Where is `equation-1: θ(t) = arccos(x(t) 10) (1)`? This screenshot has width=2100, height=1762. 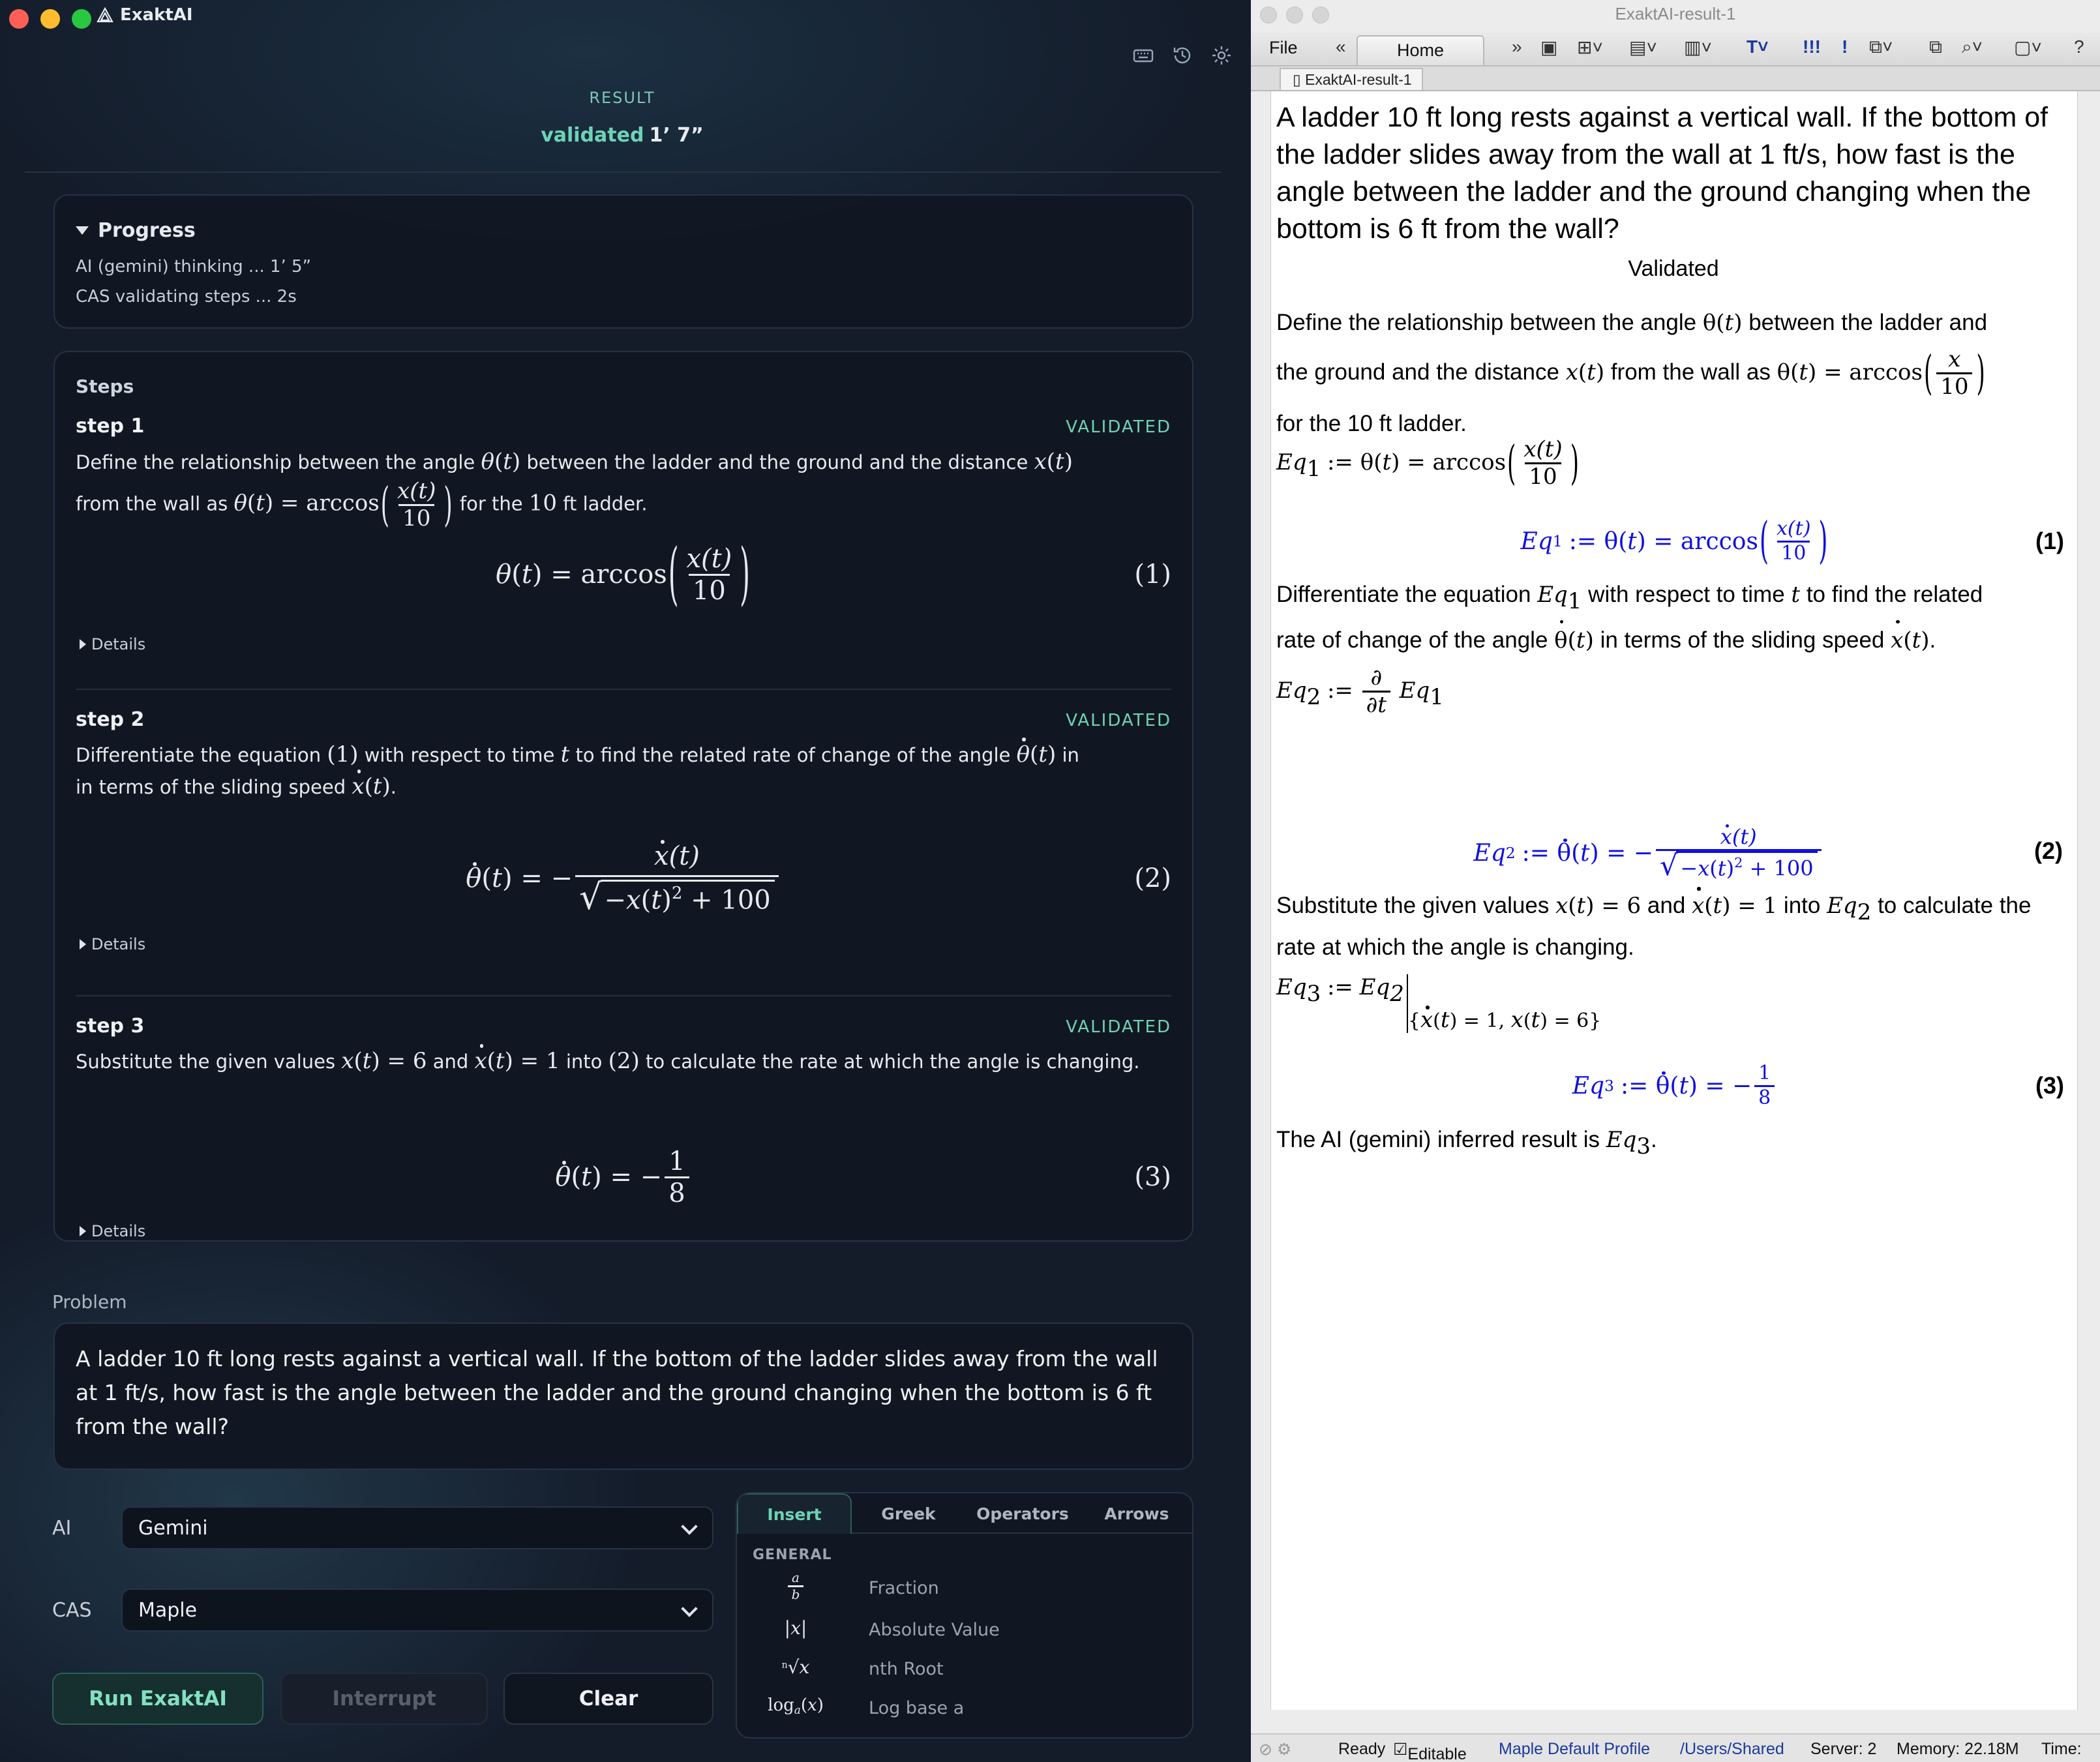 equation-1: θ(t) = arccos(x(t) 10) (1) is located at coordinates (834, 574).